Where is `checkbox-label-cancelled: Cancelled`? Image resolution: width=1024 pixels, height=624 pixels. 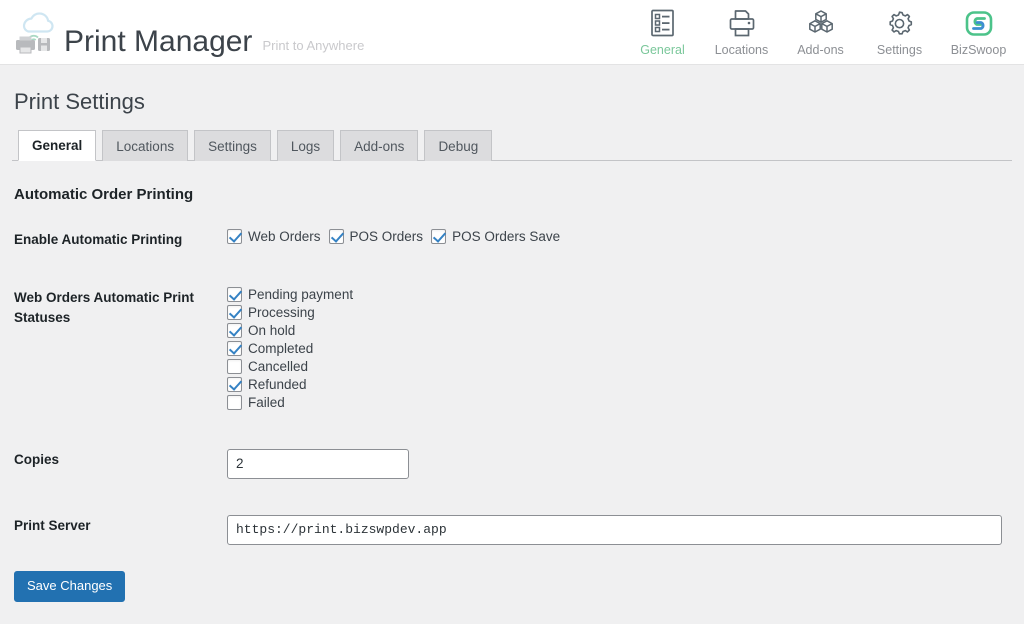
checkbox-label-cancelled: Cancelled is located at coordinates (278, 366).